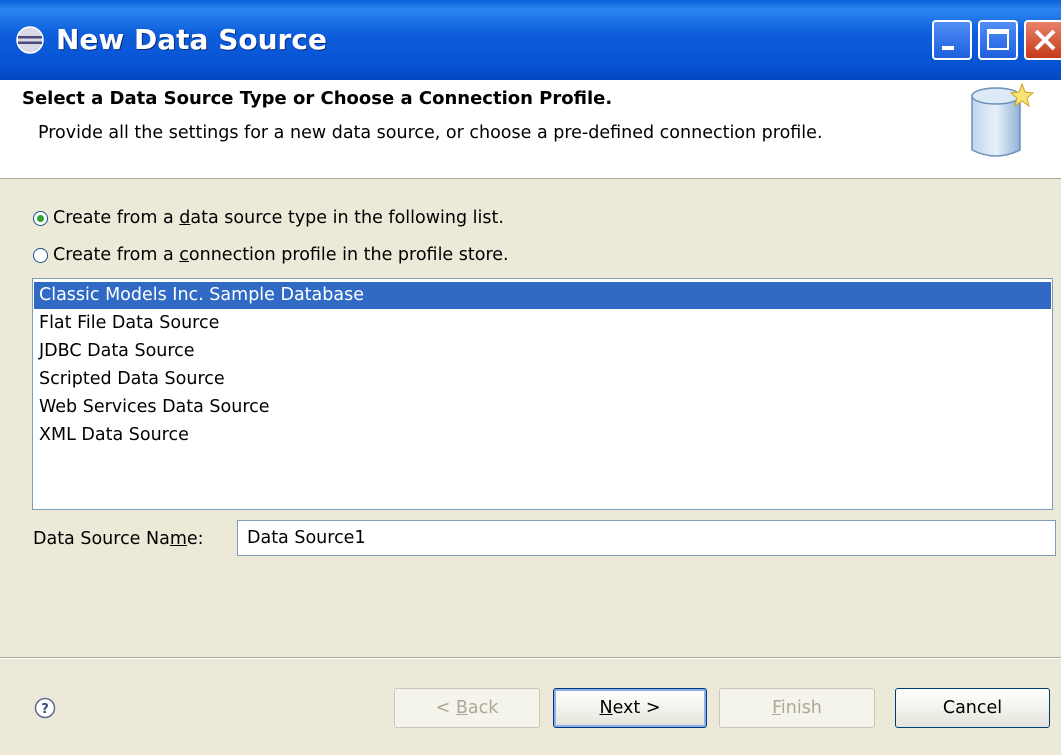 This screenshot has height=755, width=1061. Describe the element at coordinates (542, 323) in the screenshot. I see `list-item: Flat File Data Source` at that location.